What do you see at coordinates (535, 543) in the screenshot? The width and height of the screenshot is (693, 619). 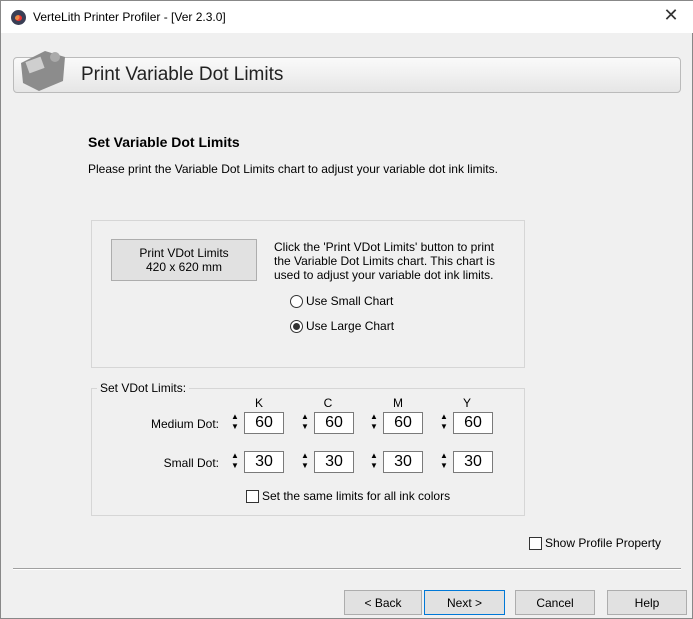 I see `show-profile-checkbox` at bounding box center [535, 543].